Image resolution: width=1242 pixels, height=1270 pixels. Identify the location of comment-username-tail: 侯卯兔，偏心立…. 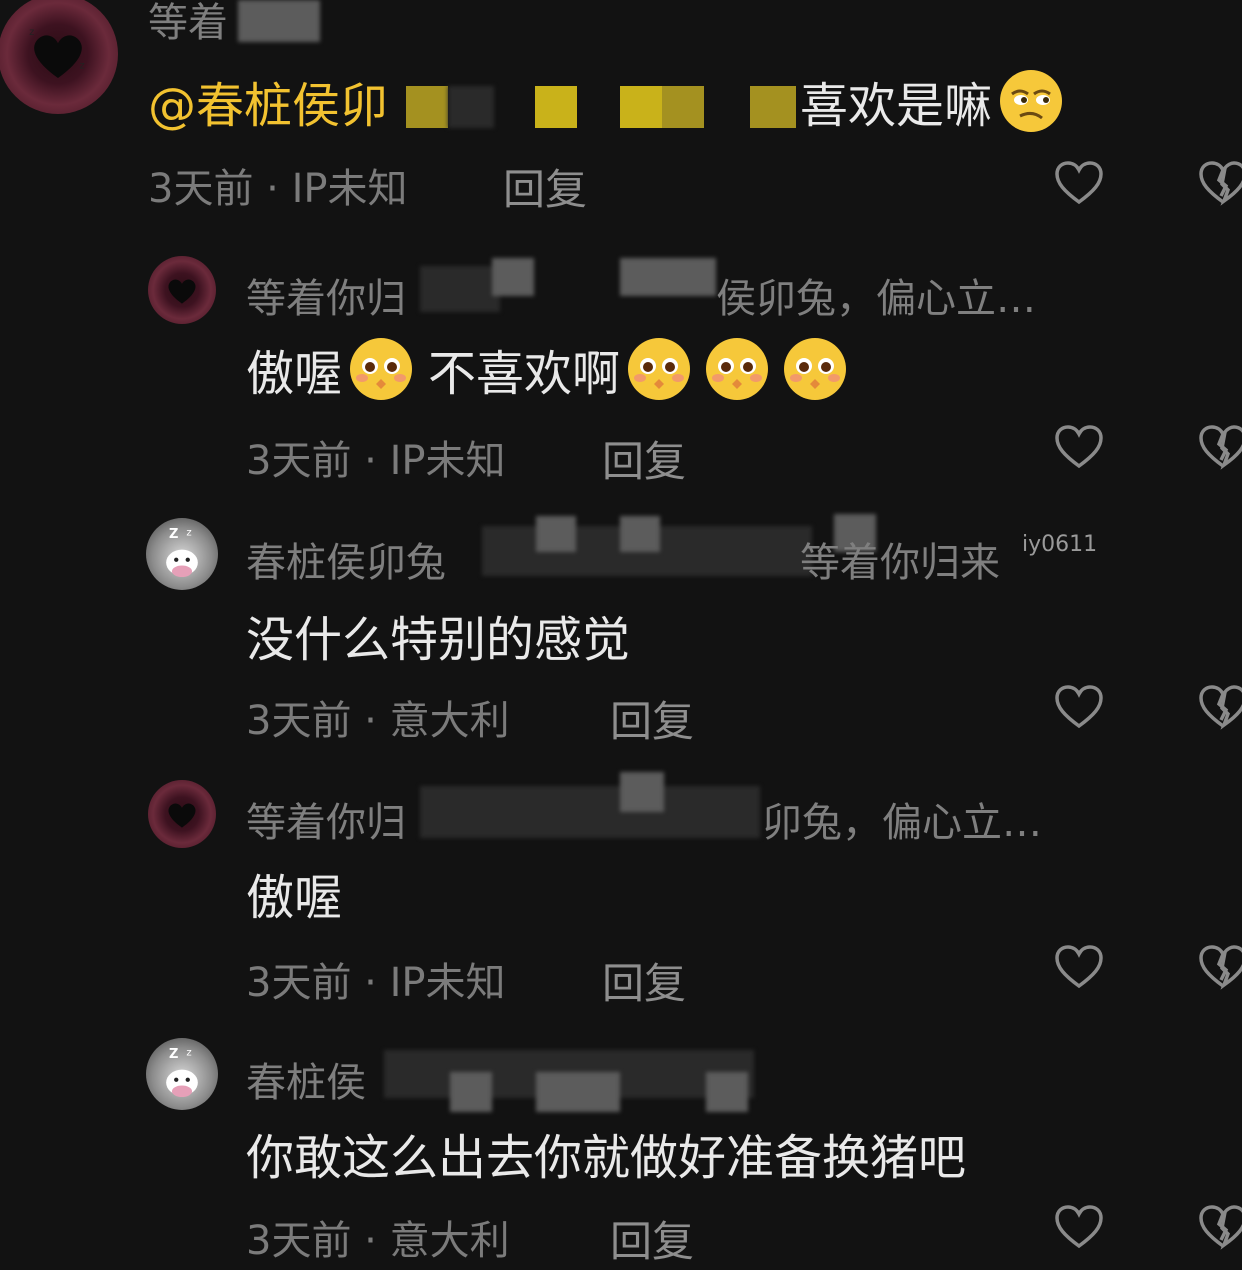
(876, 295).